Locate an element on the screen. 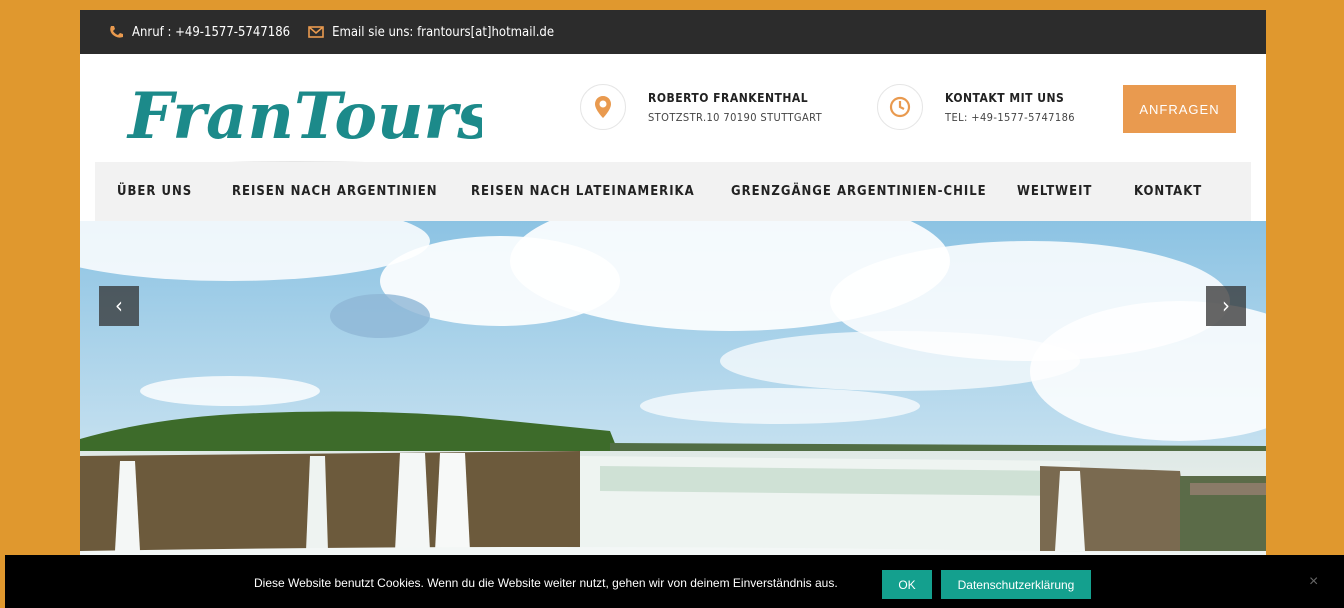 The image size is (1344, 608). phone-link: Anruf : +49-1577-5747186 is located at coordinates (199, 32).